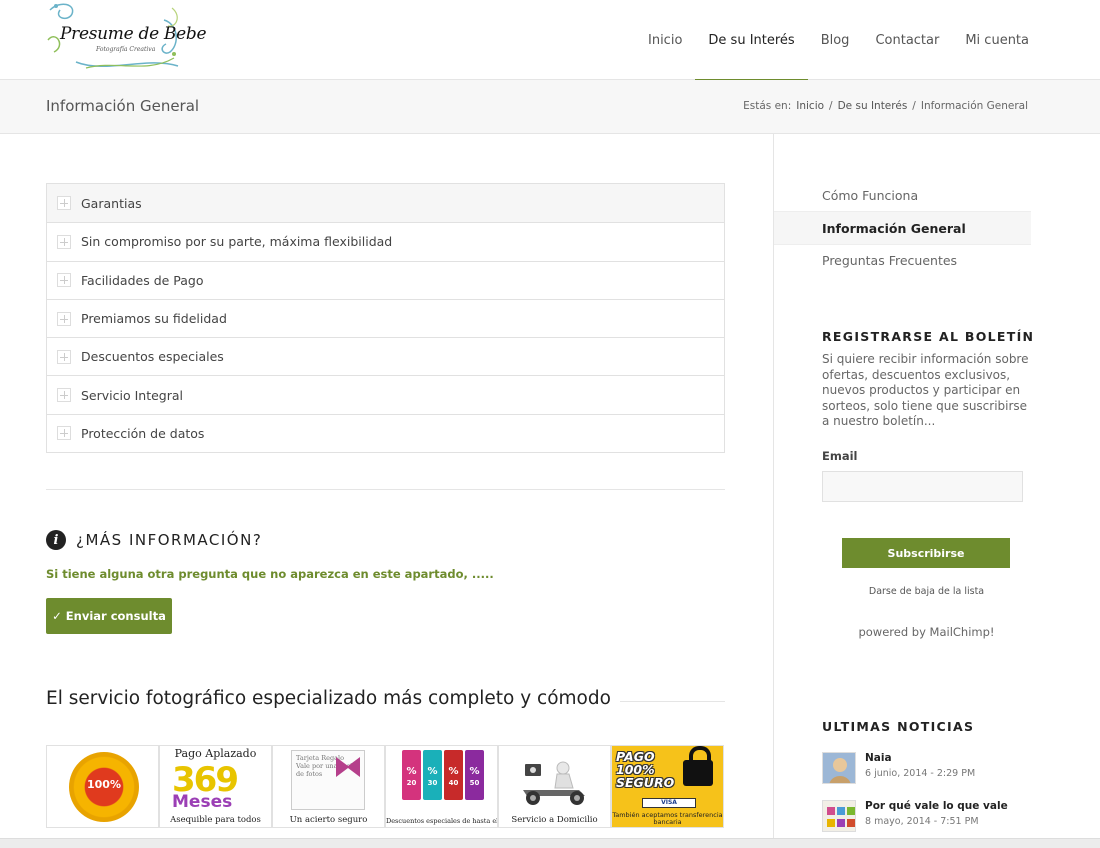  I want to click on nav-item-mi-cuenta: Mi cuenta, so click(997, 40).